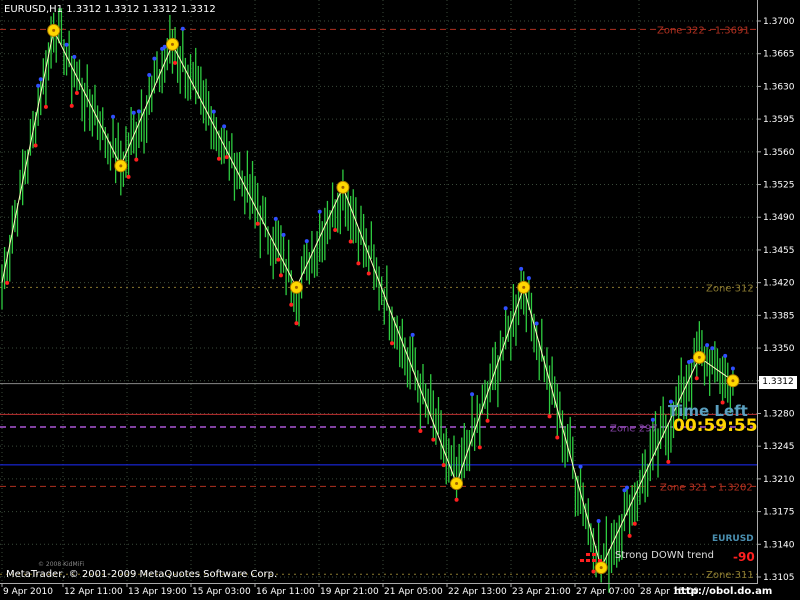 The height and width of the screenshot is (600, 800). Describe the element at coordinates (157, 592) in the screenshot. I see `x-tick-label: 13 Apr 19:00` at that location.